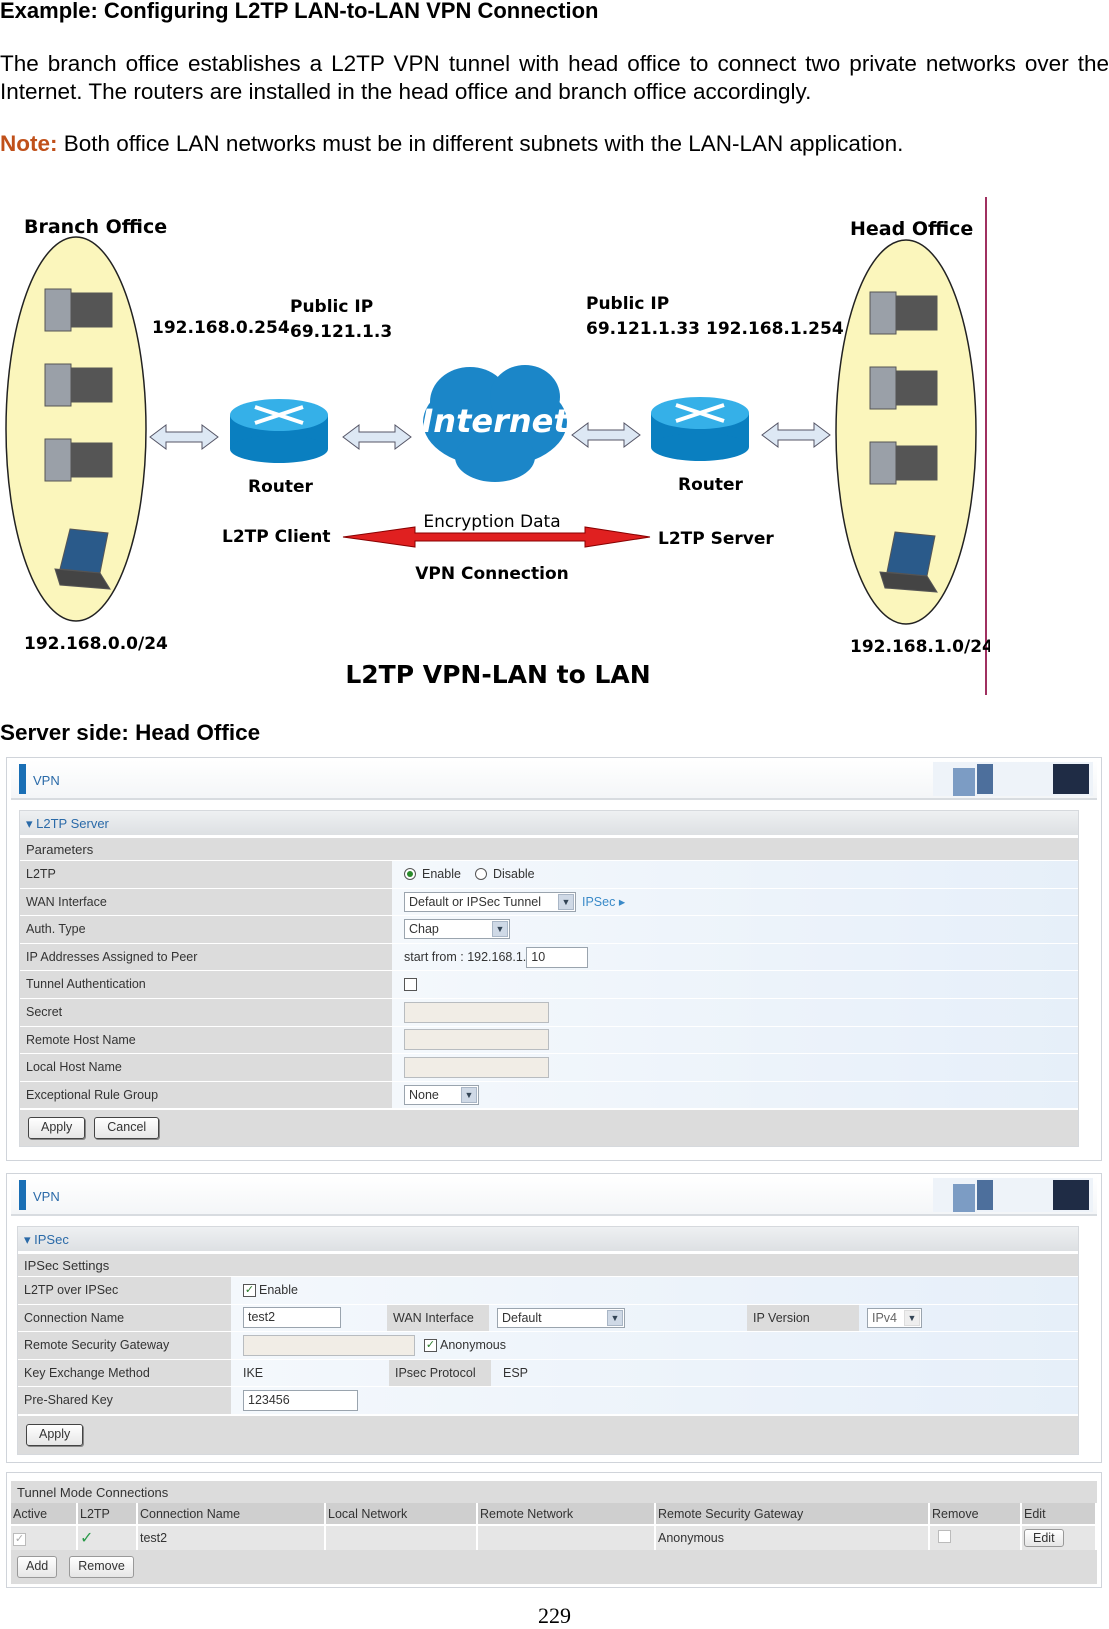 This screenshot has height=1629, width=1109. I want to click on branch-lan-ip: 192.168.0.254, so click(221, 328).